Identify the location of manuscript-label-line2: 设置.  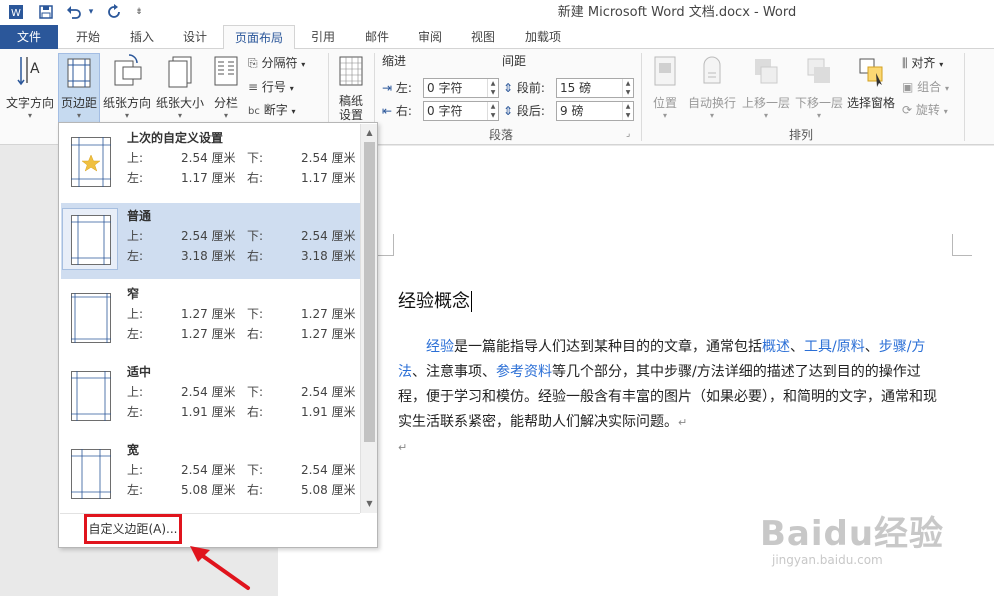
(350, 115).